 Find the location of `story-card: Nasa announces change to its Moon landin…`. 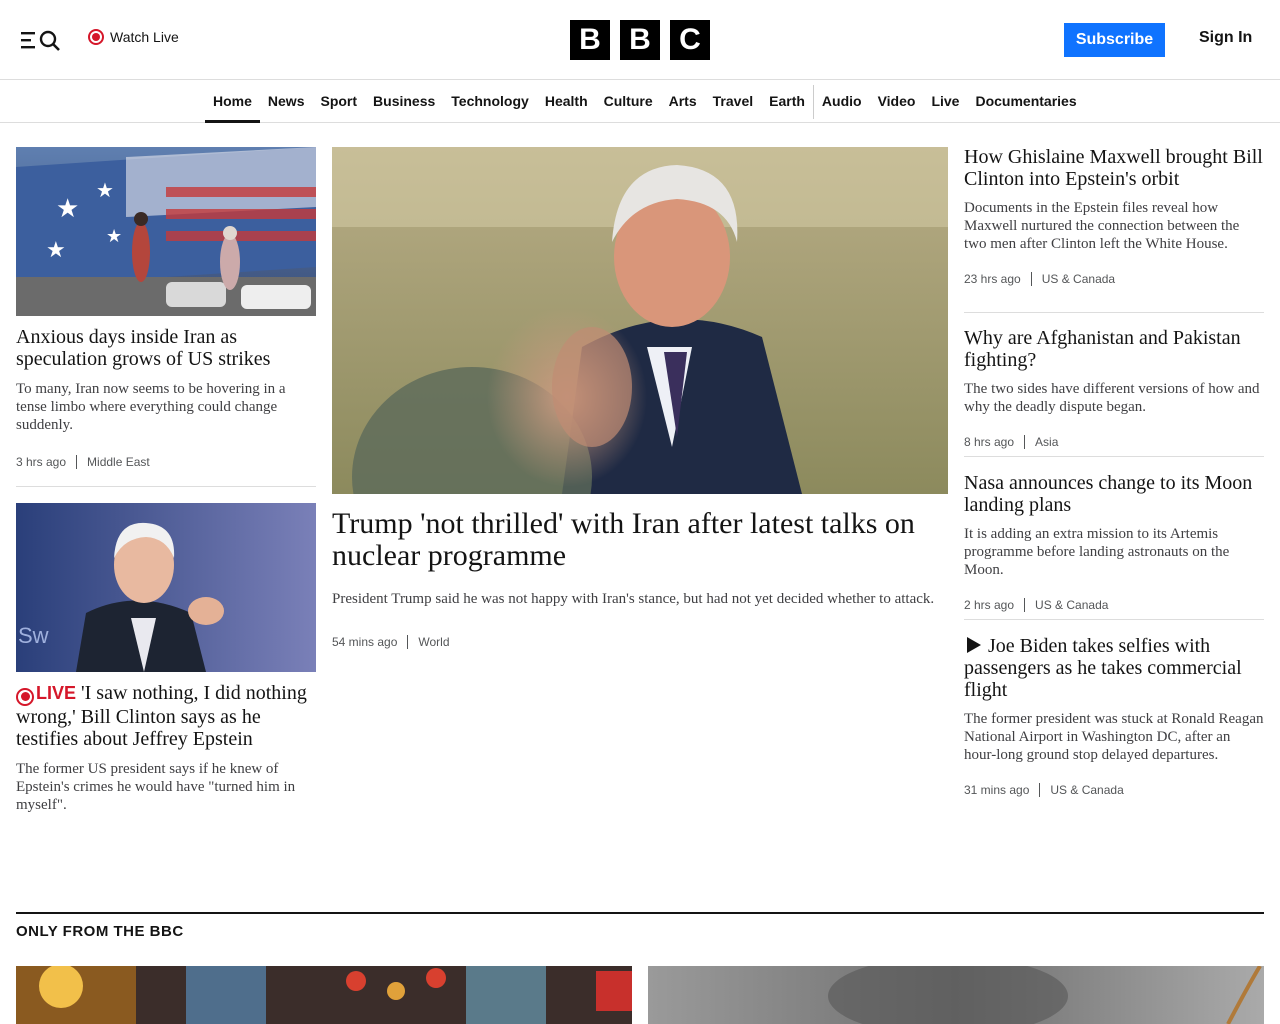

story-card: Nasa announces change to its Moon landin… is located at coordinates (1114, 542).